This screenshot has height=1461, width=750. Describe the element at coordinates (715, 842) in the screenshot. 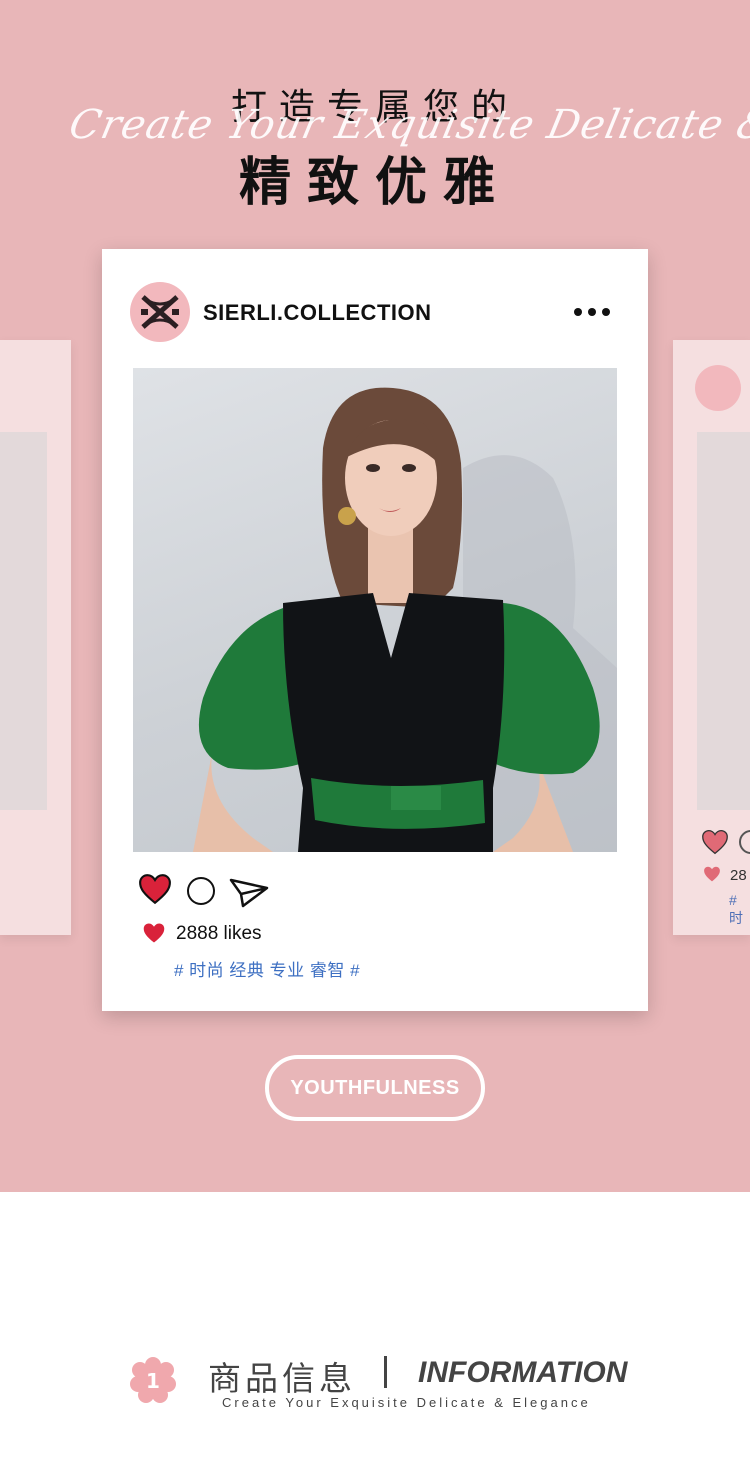

I see `heart-icon` at that location.